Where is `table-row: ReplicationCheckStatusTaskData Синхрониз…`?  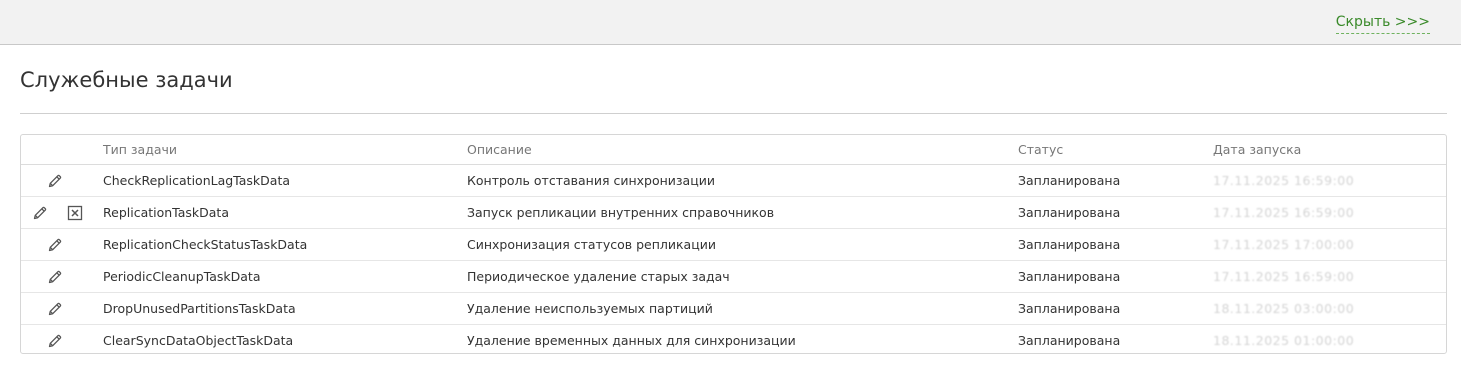 table-row: ReplicationCheckStatusTaskData Синхрониз… is located at coordinates (733, 244).